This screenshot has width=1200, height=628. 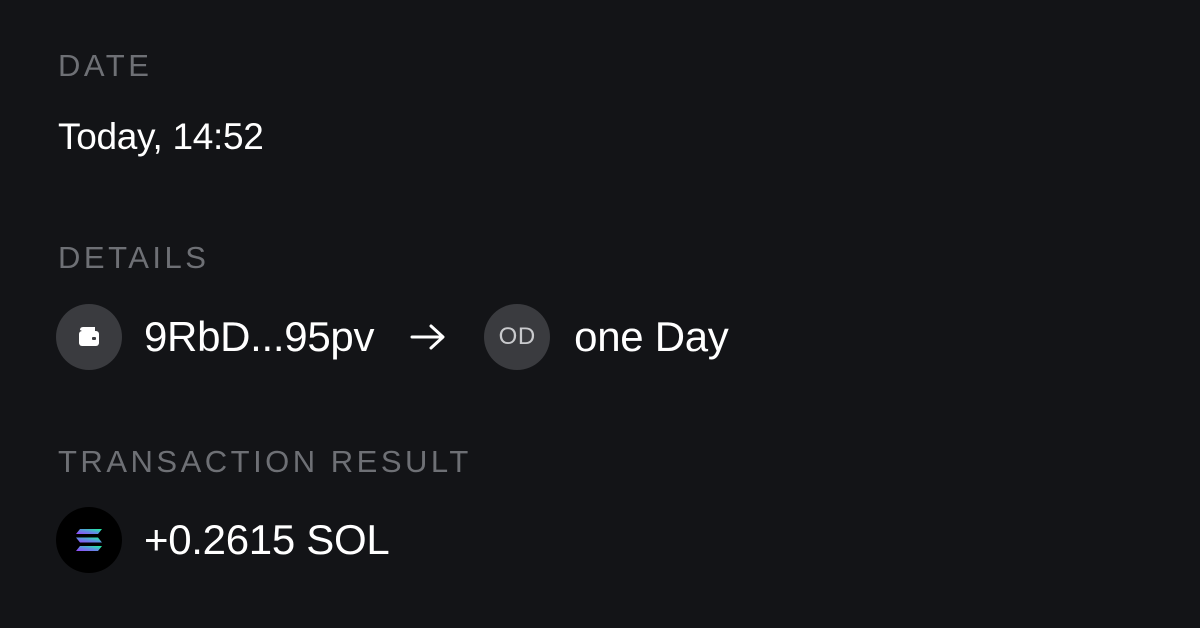 I want to click on details-section-label: DETAILS, so click(x=134, y=257).